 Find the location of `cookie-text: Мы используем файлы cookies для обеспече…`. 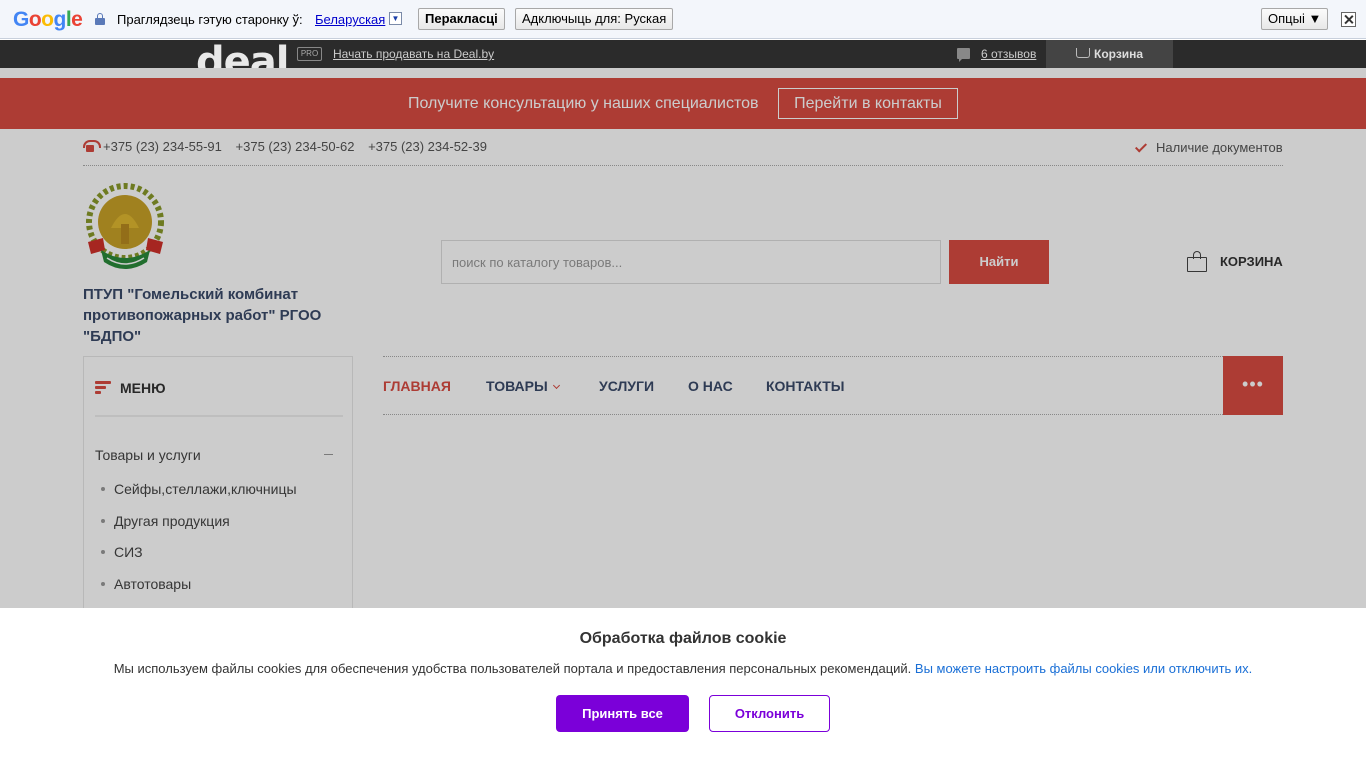

cookie-text: Мы используем файлы cookies для обеспече… is located at coordinates (683, 668).